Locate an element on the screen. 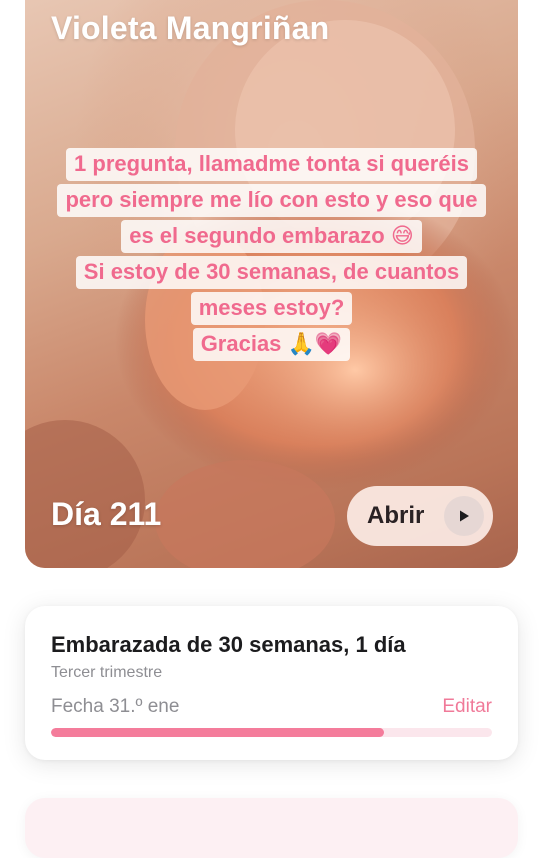 This screenshot has width=543, height=858. pregnancy-progress-fill is located at coordinates (217, 732).